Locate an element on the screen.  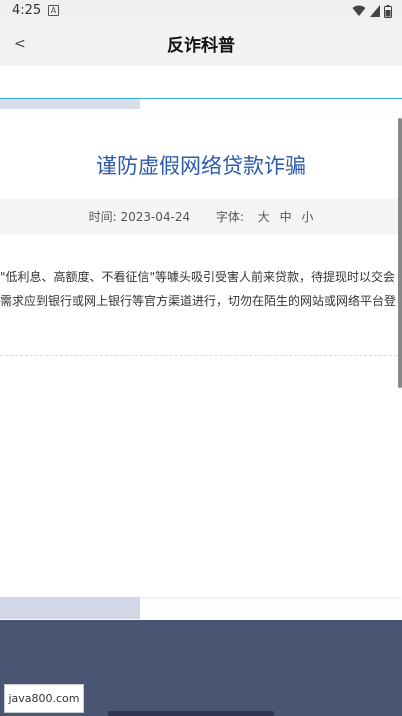
time-label: 时间: is located at coordinates (102, 217).